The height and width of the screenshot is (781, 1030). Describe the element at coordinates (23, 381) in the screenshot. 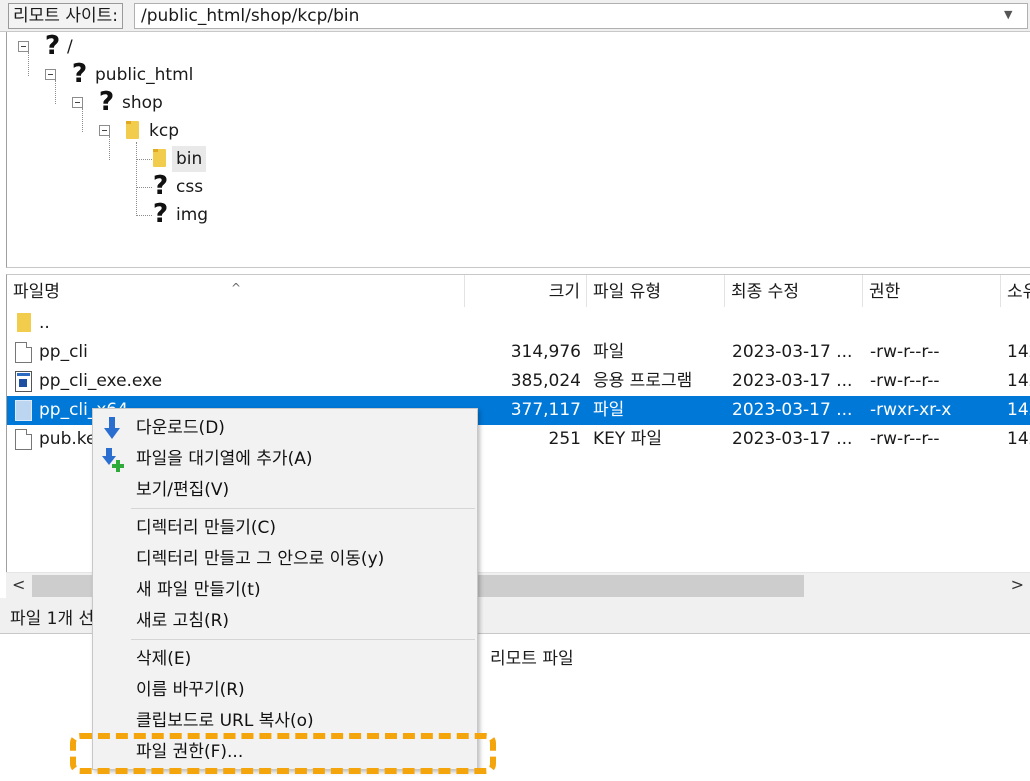

I see `exe-icon` at that location.